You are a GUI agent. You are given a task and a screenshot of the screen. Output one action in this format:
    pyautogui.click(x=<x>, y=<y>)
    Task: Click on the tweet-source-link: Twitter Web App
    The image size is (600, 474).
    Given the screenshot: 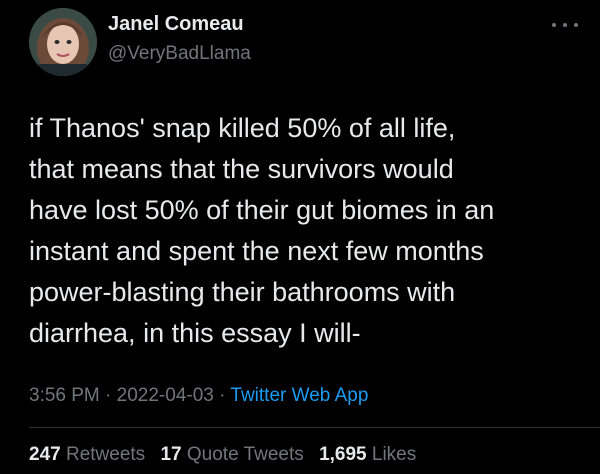 What is the action you would take?
    pyautogui.click(x=299, y=395)
    